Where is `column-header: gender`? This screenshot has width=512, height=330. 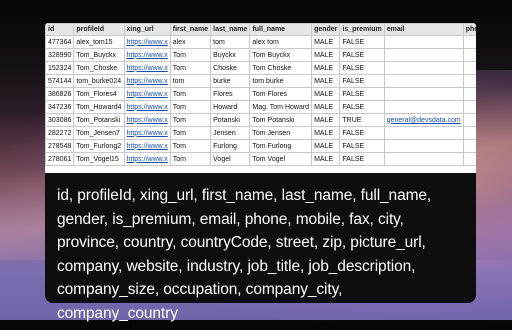 column-header: gender is located at coordinates (326, 29).